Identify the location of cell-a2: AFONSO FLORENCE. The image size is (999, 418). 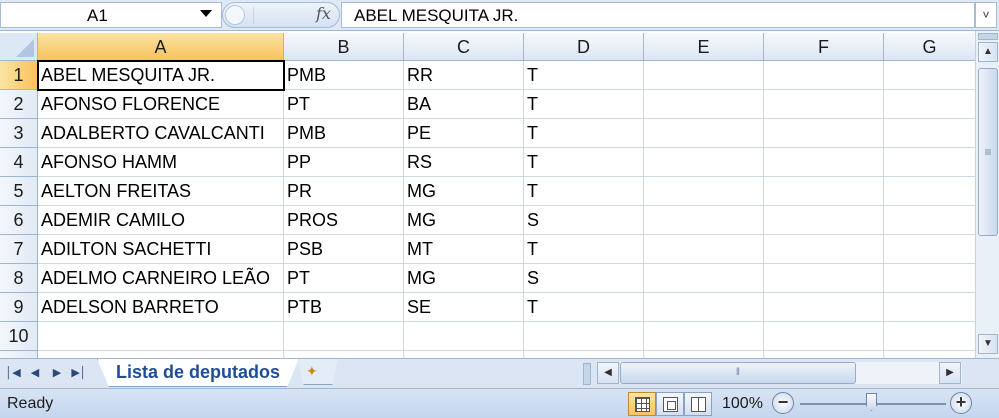
(161, 104).